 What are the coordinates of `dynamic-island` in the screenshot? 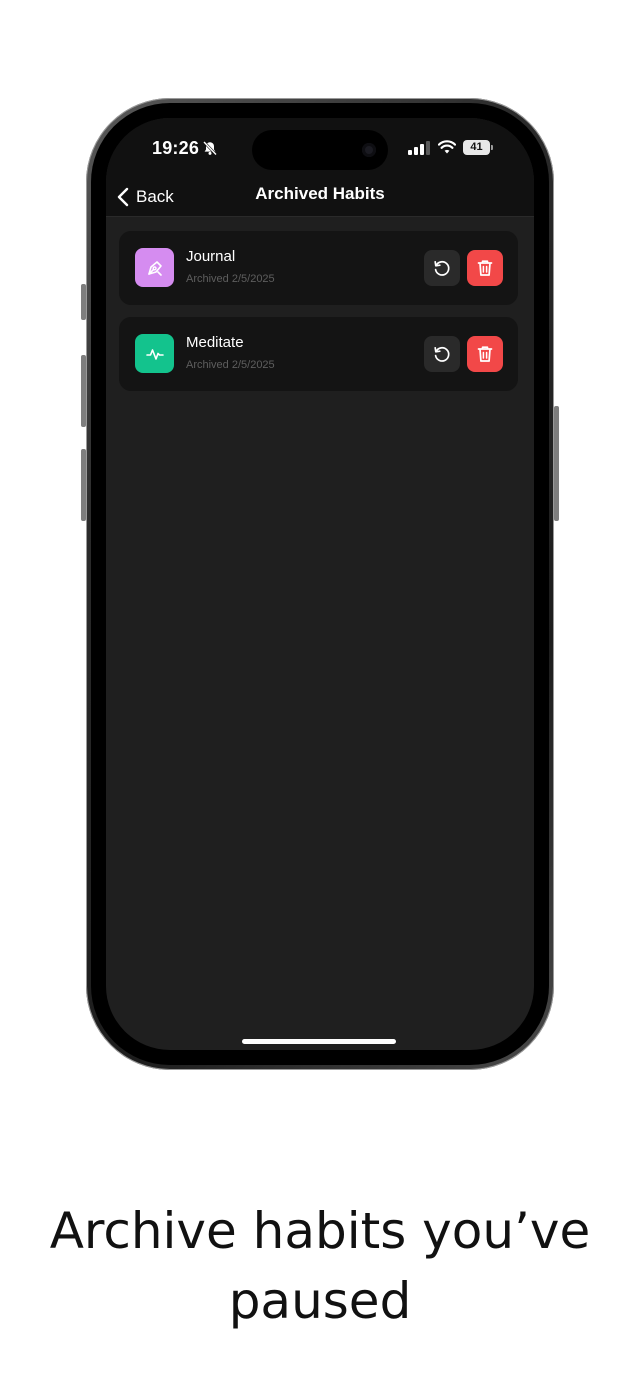 It's located at (320, 150).